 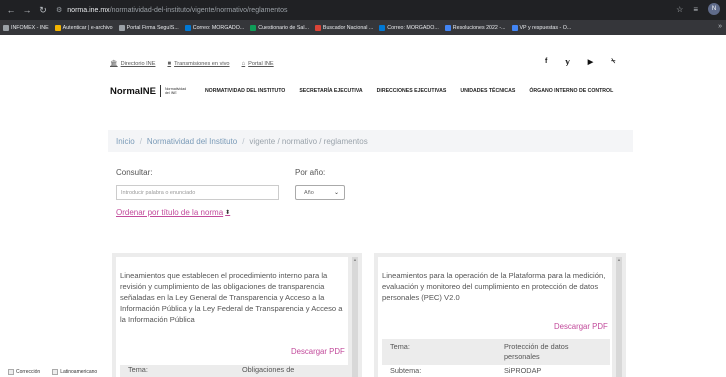 I want to click on back-icon: ←, so click(x=11, y=10).